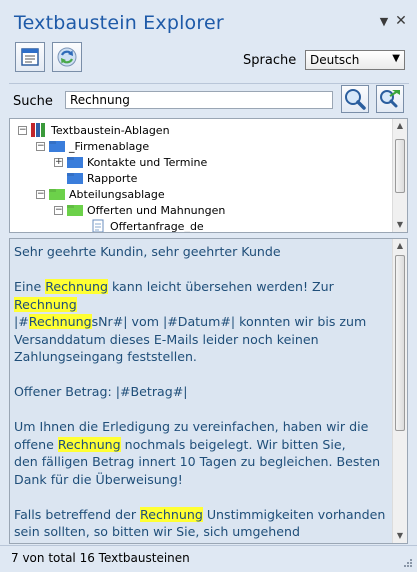  I want to click on search-bar: Suche, so click(209, 100).